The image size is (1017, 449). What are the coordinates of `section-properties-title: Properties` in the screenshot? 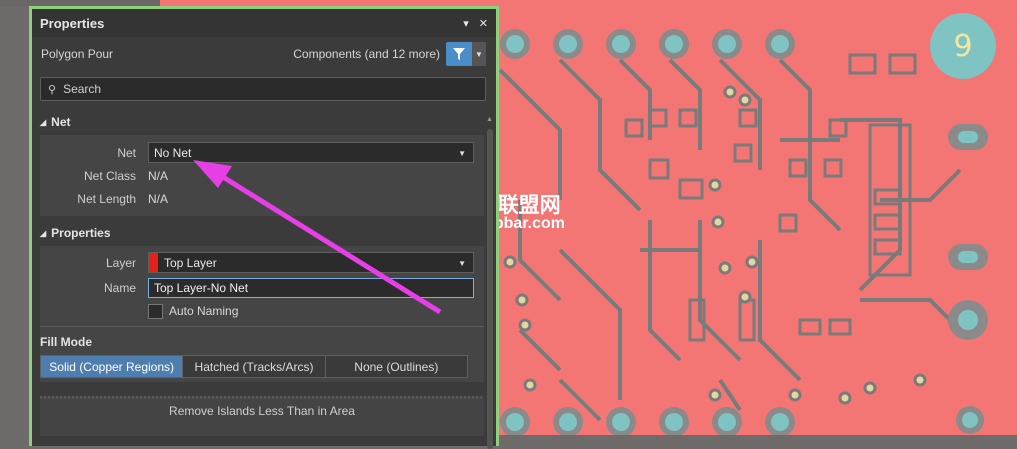 It's located at (81, 233).